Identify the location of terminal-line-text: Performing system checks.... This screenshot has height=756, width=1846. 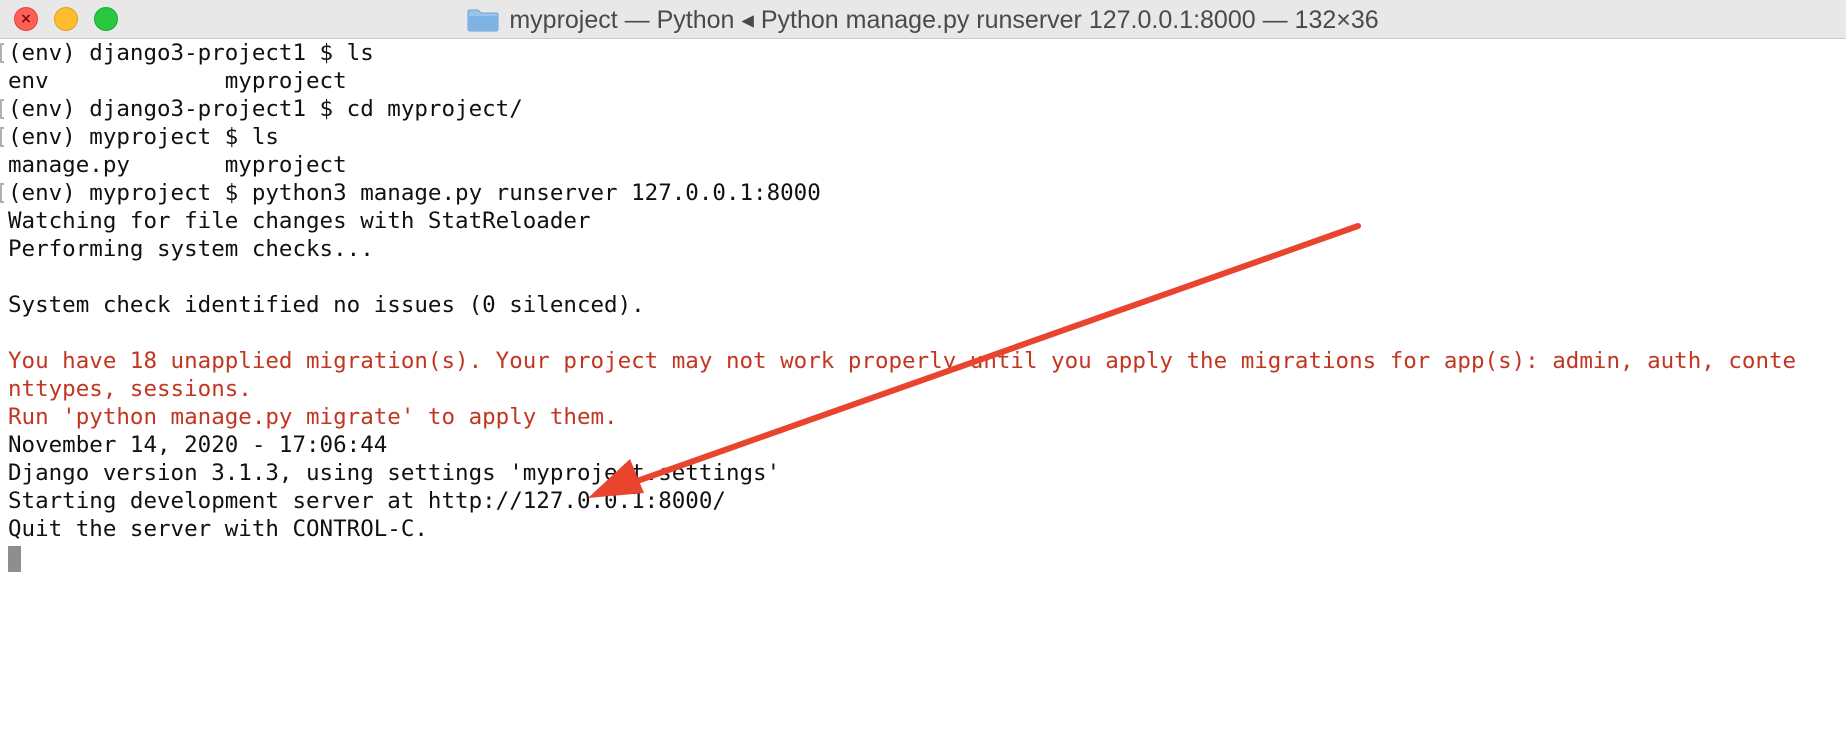
(191, 249).